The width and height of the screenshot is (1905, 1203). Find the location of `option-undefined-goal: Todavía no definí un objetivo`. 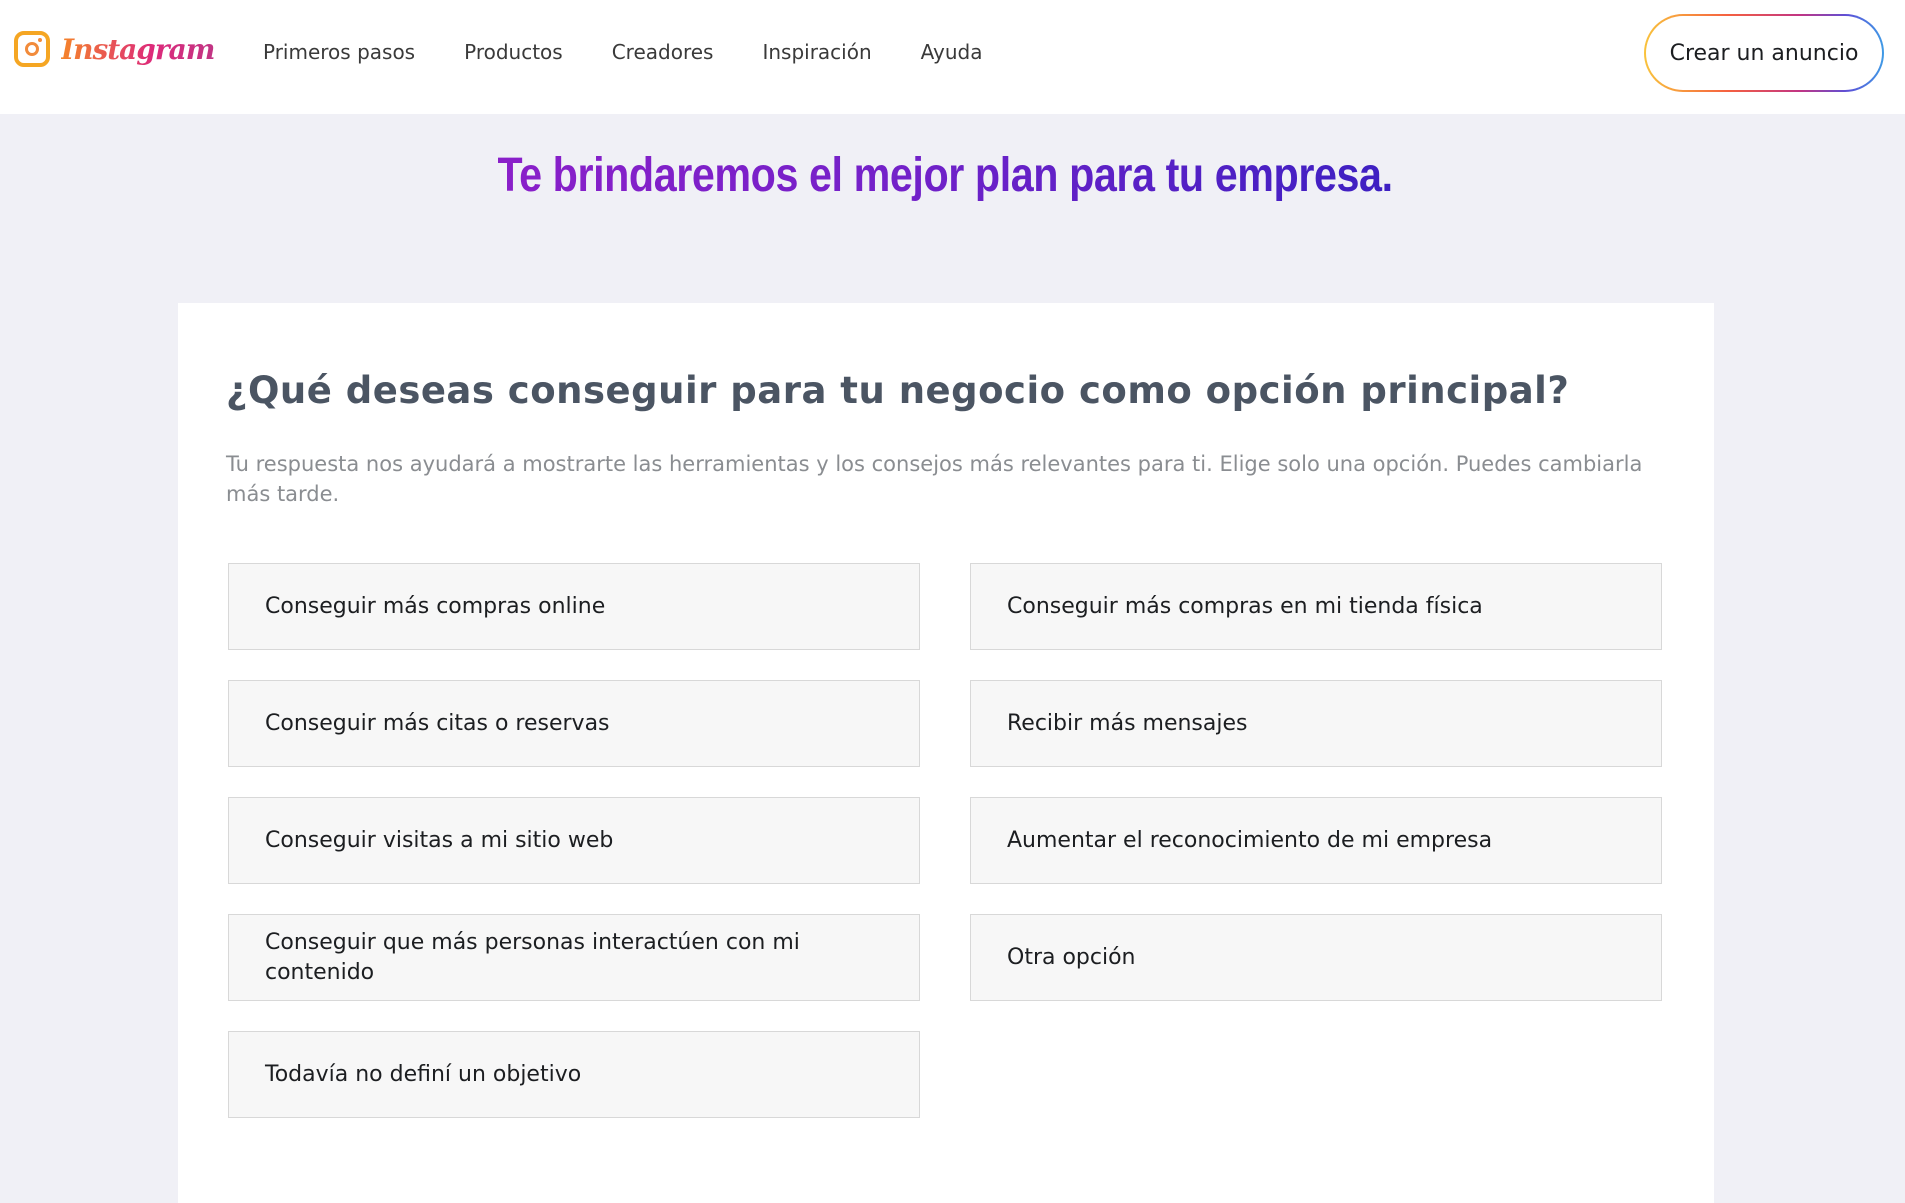

option-undefined-goal: Todavía no definí un objetivo is located at coordinates (574, 1074).